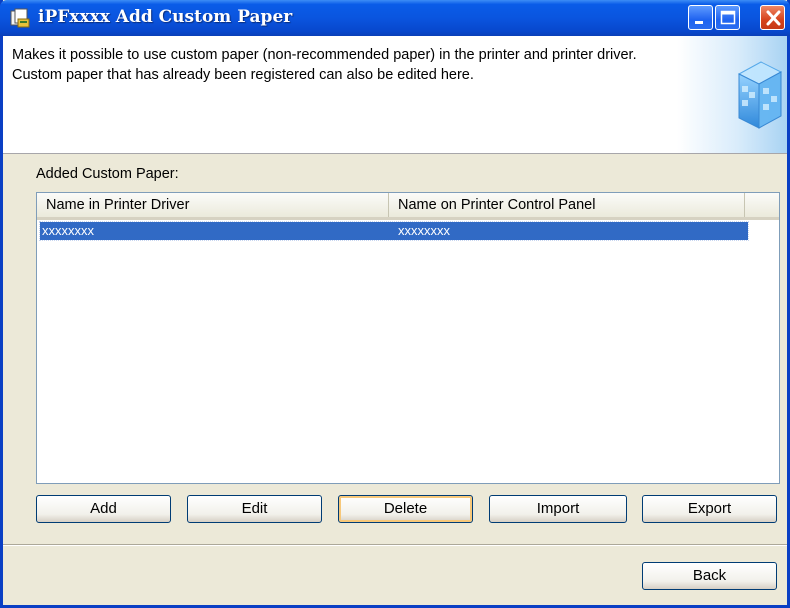 This screenshot has width=790, height=608. I want to click on footer-separator, so click(395, 545).